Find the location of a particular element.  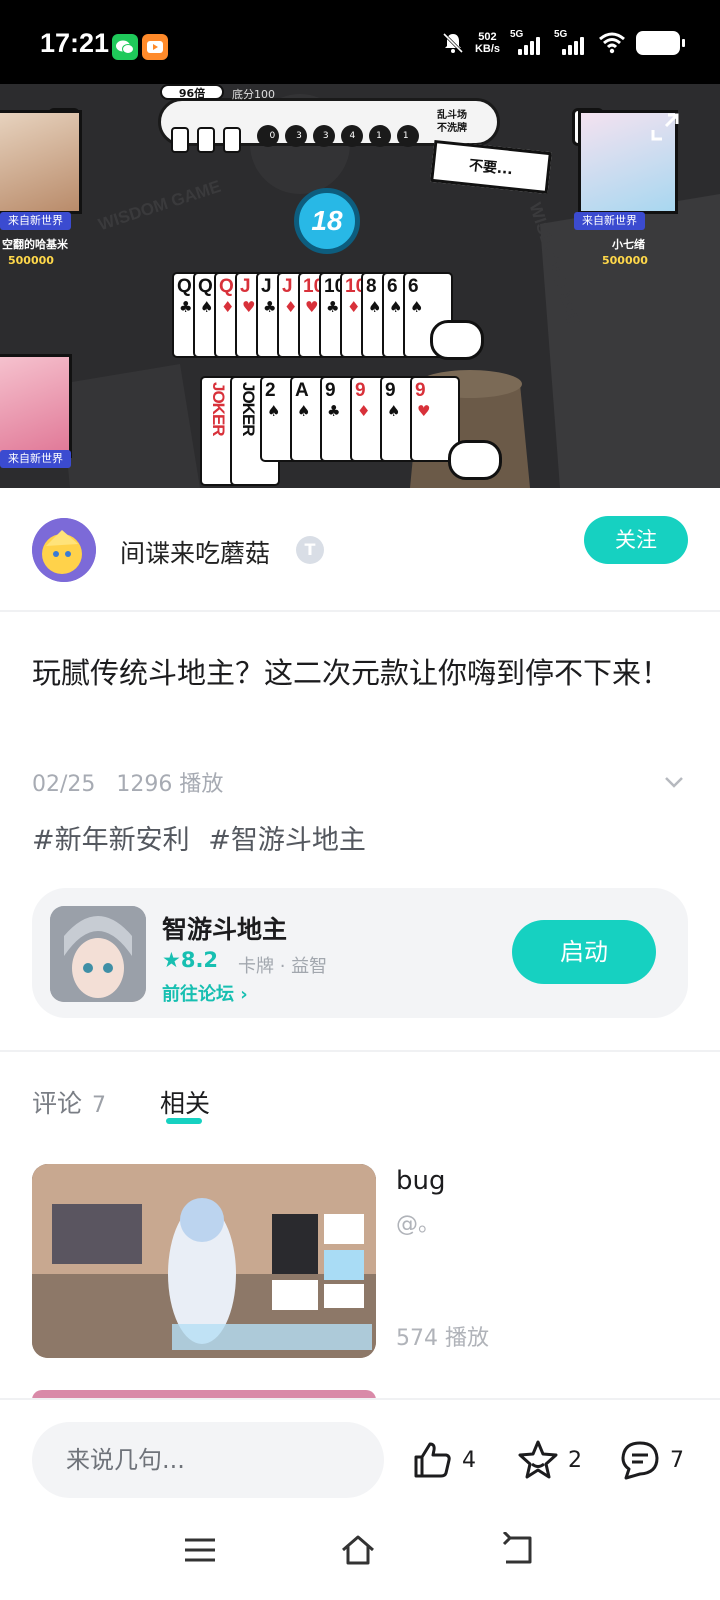

mute-icon is located at coordinates (452, 43).